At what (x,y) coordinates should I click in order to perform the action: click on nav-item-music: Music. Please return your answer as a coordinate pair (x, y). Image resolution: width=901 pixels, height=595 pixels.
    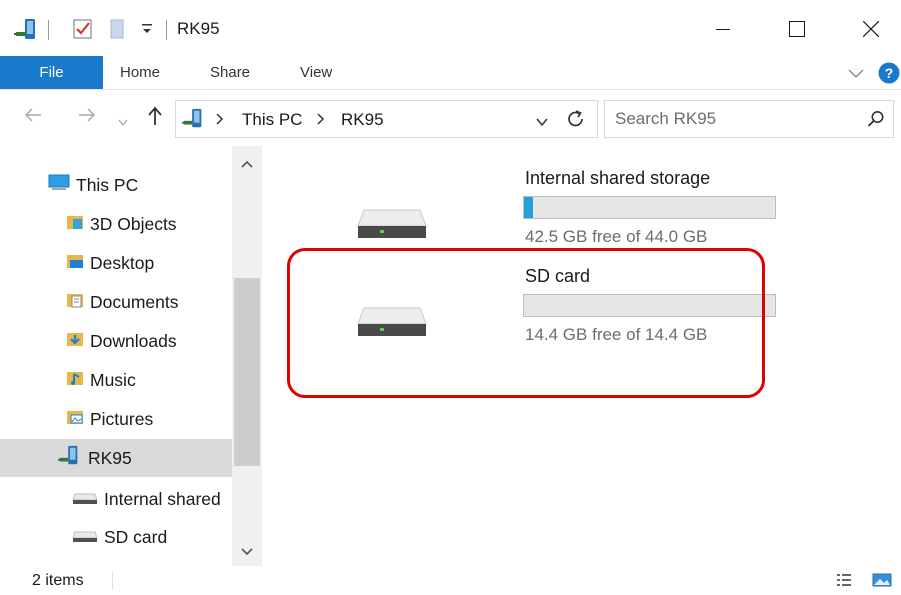
    Looking at the image, I should click on (116, 380).